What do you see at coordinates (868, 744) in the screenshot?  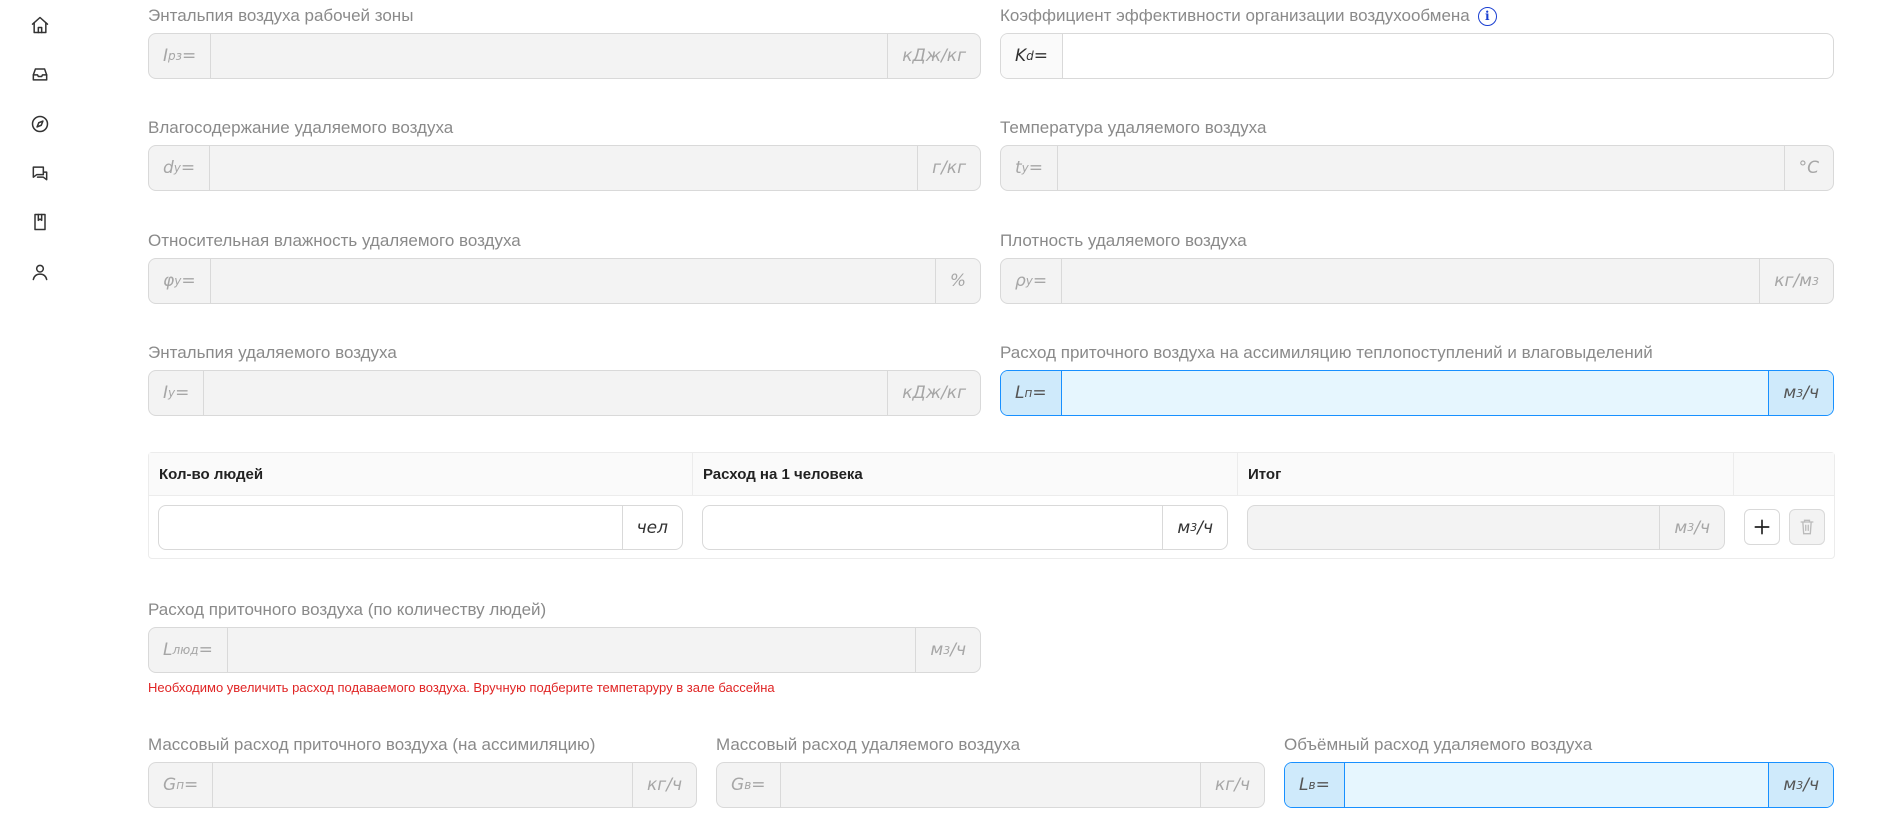 I see `field-label: Массовый расход удаляемого воздуха` at bounding box center [868, 744].